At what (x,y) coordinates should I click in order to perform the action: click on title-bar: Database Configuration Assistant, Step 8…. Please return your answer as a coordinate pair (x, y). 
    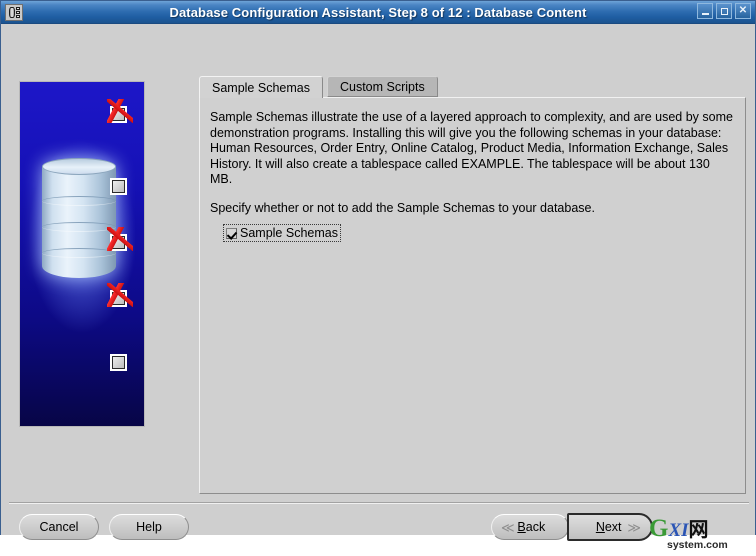
    Looking at the image, I should click on (378, 12).